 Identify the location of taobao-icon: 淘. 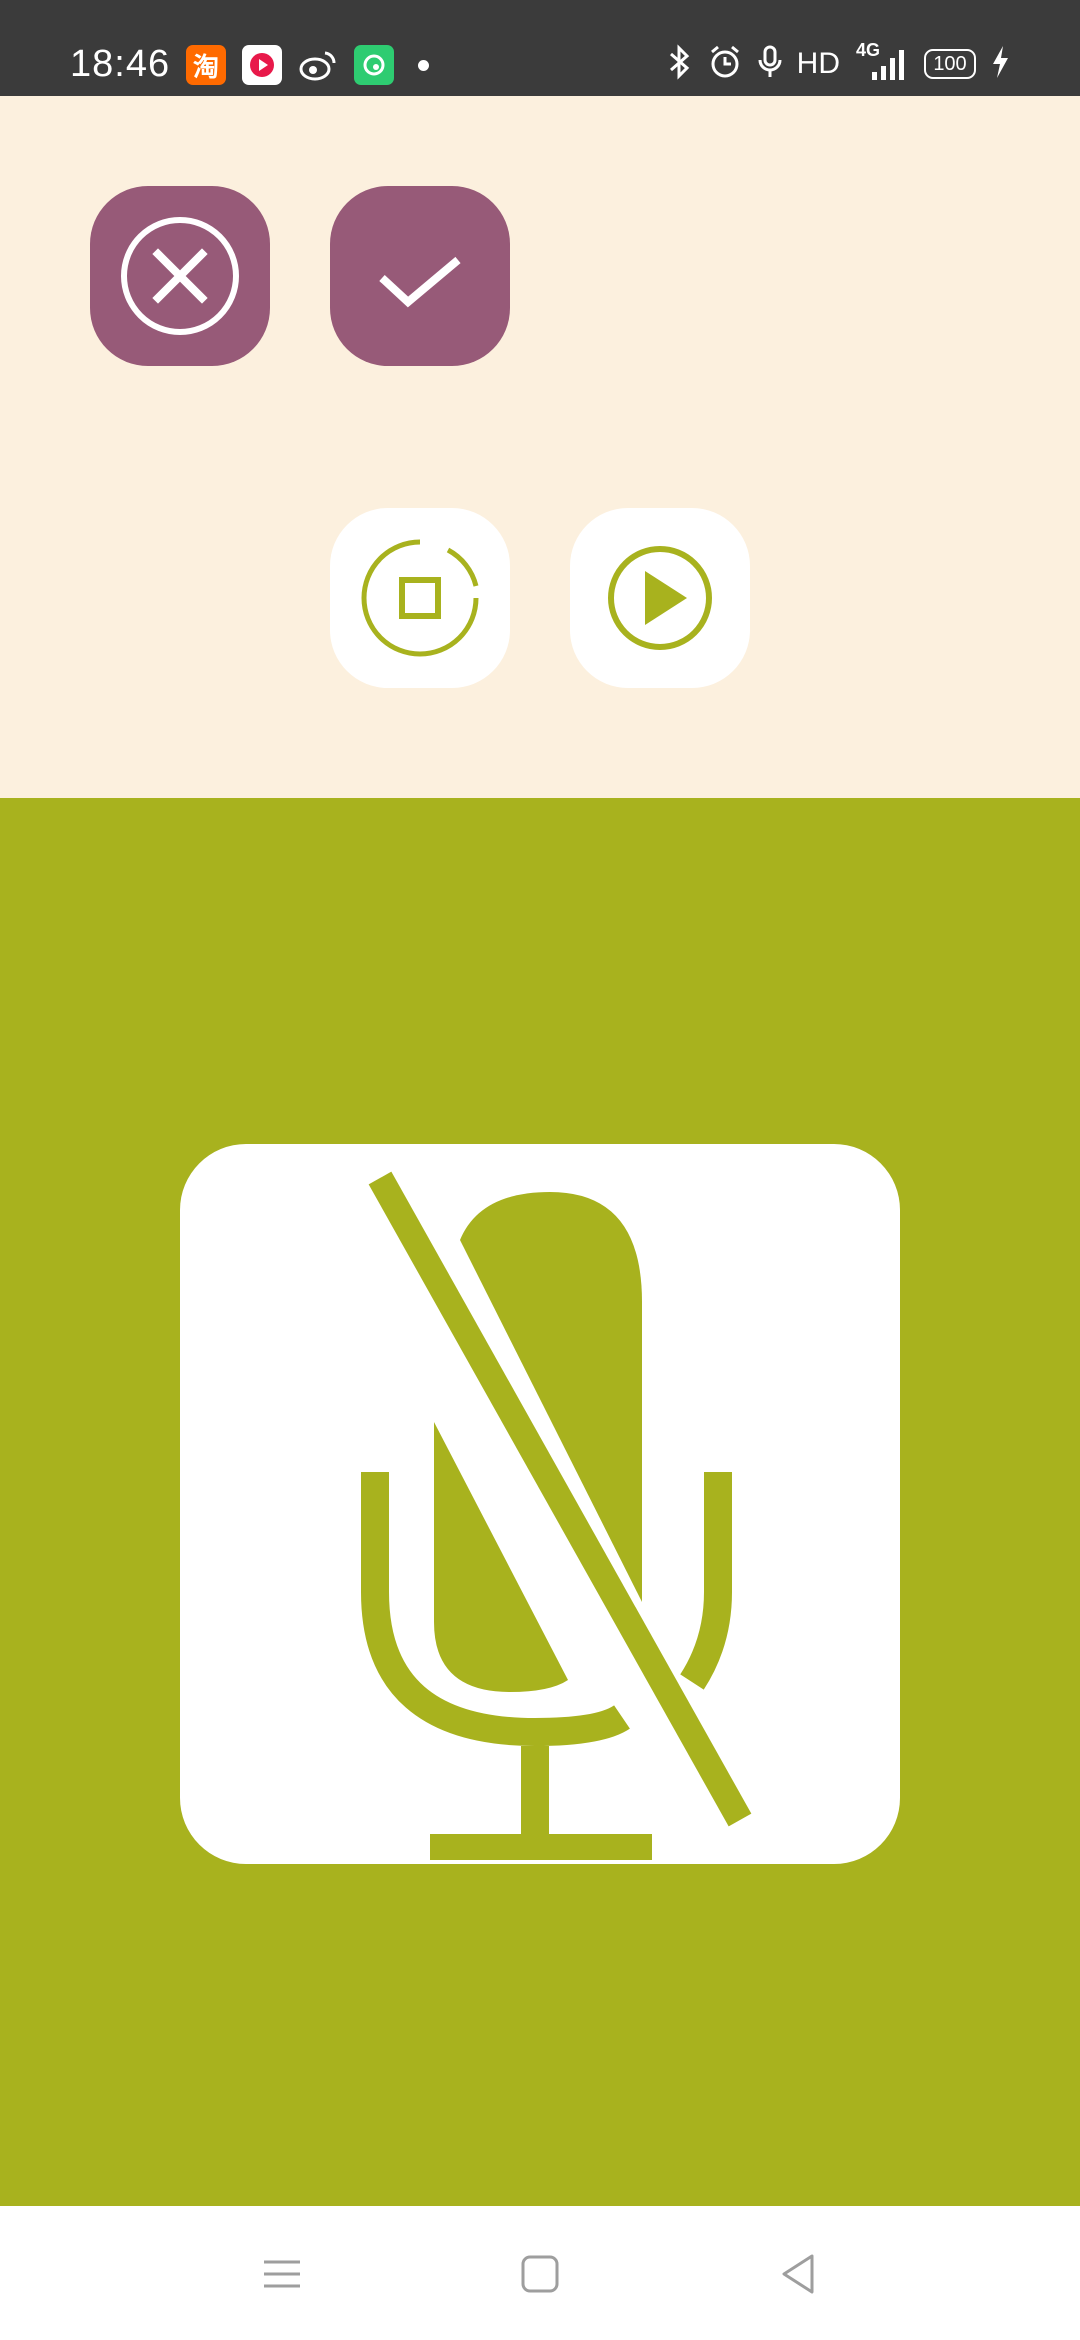
(206, 65).